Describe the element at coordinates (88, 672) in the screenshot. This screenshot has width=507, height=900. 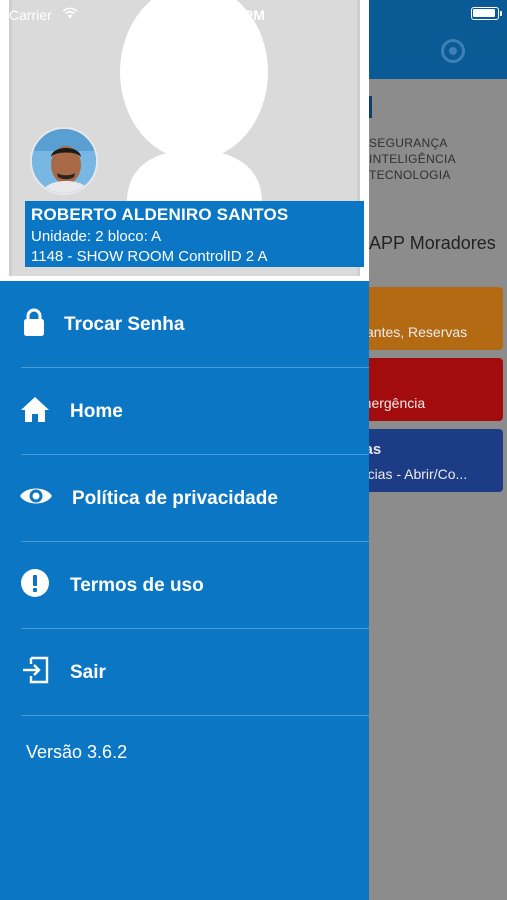
I see `menu-item-label: Sair` at that location.